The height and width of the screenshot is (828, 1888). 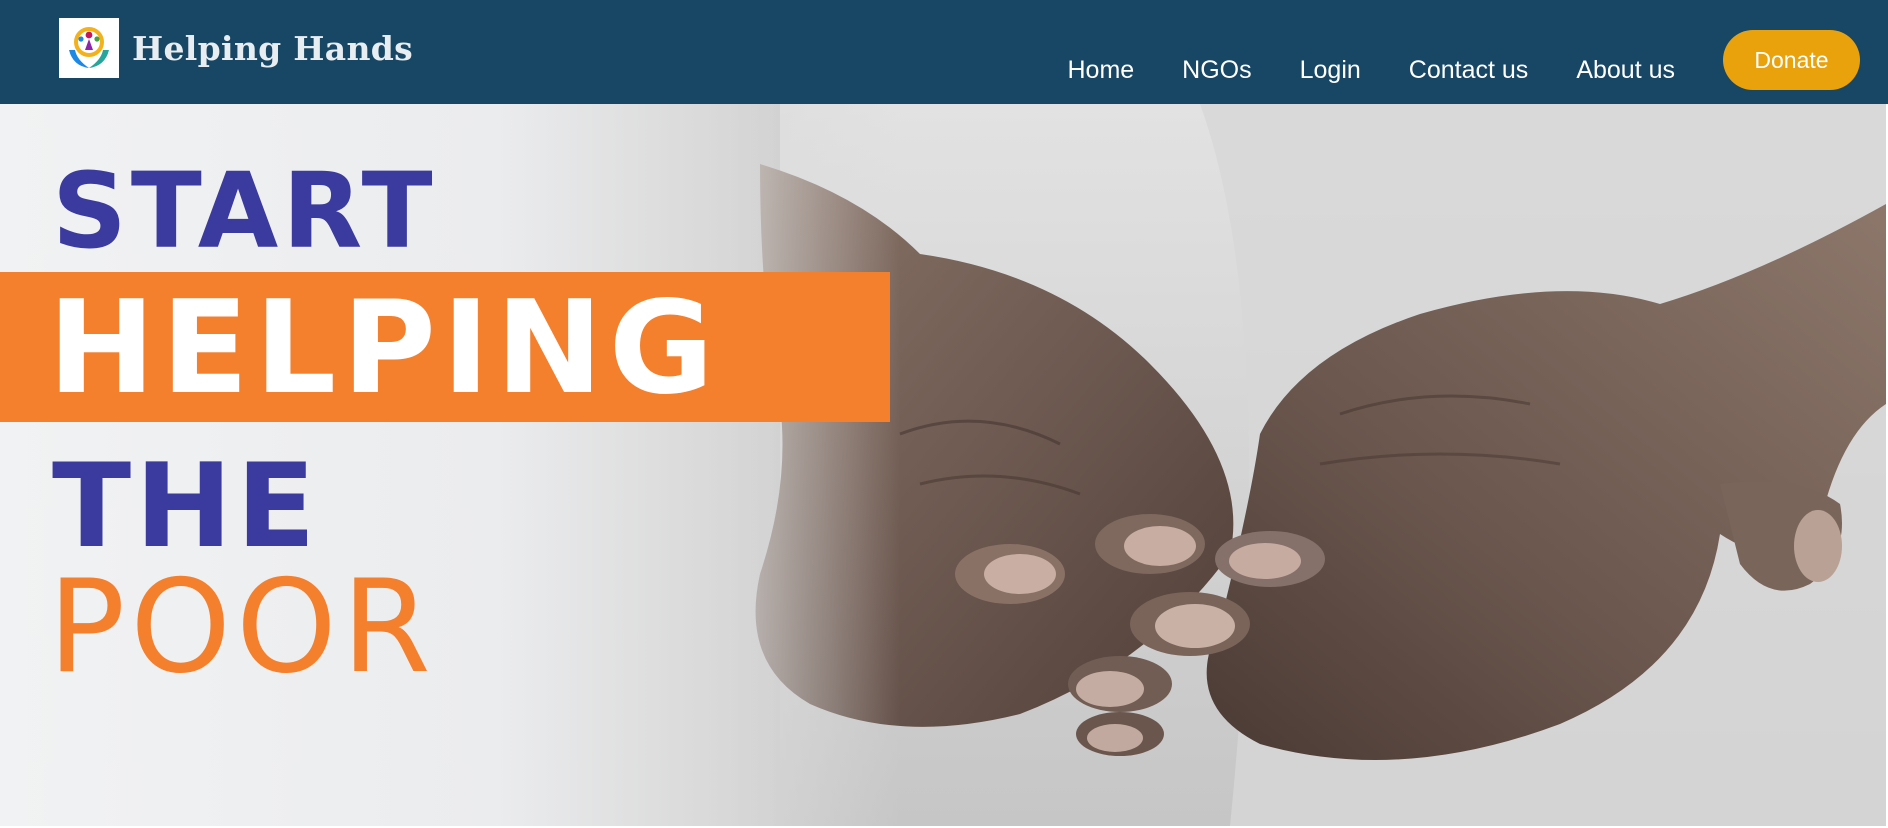 What do you see at coordinates (1469, 70) in the screenshot?
I see `nav-contact-us: Contact us` at bounding box center [1469, 70].